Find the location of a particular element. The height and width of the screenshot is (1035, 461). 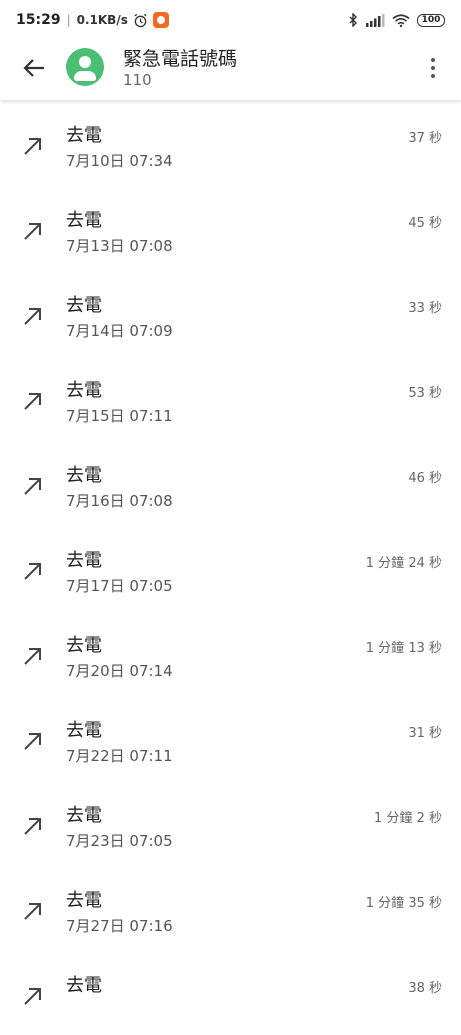

call-duration: 31 秒 is located at coordinates (425, 733).